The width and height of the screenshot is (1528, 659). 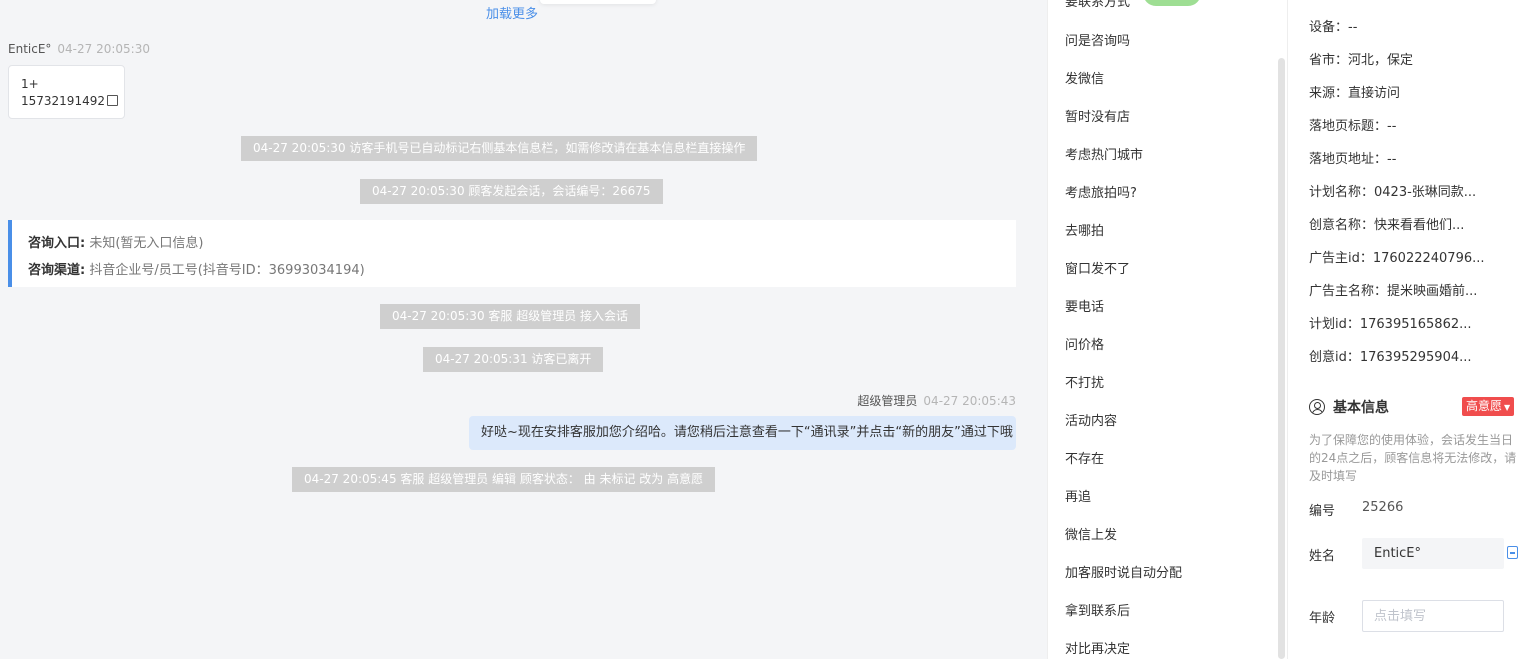 I want to click on consult-entry-label: 咨询入口:, so click(x=57, y=243).